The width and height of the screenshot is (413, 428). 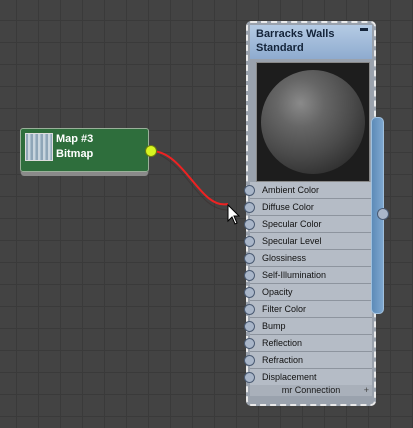 I want to click on slot-diffuse-color: Diffuse Color, so click(x=308, y=207).